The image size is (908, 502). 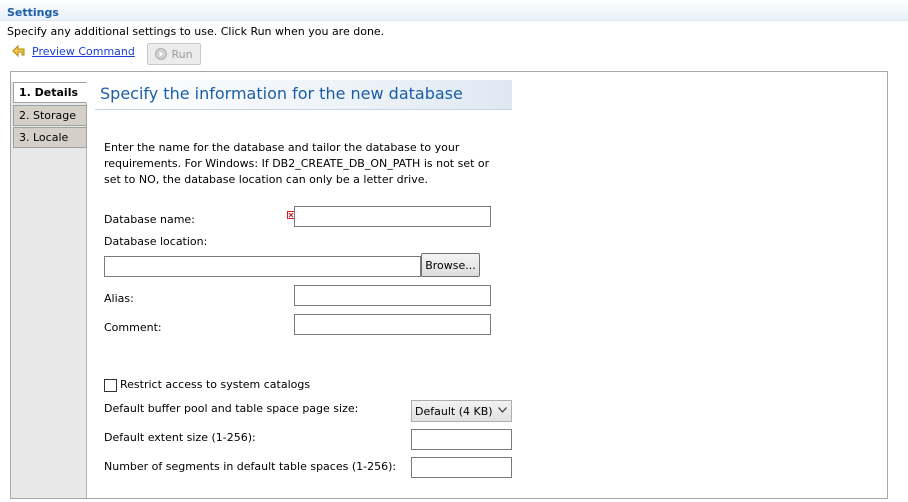 What do you see at coordinates (454, 411) in the screenshot?
I see `buffer-pool-selected: Default (4 KB)` at bounding box center [454, 411].